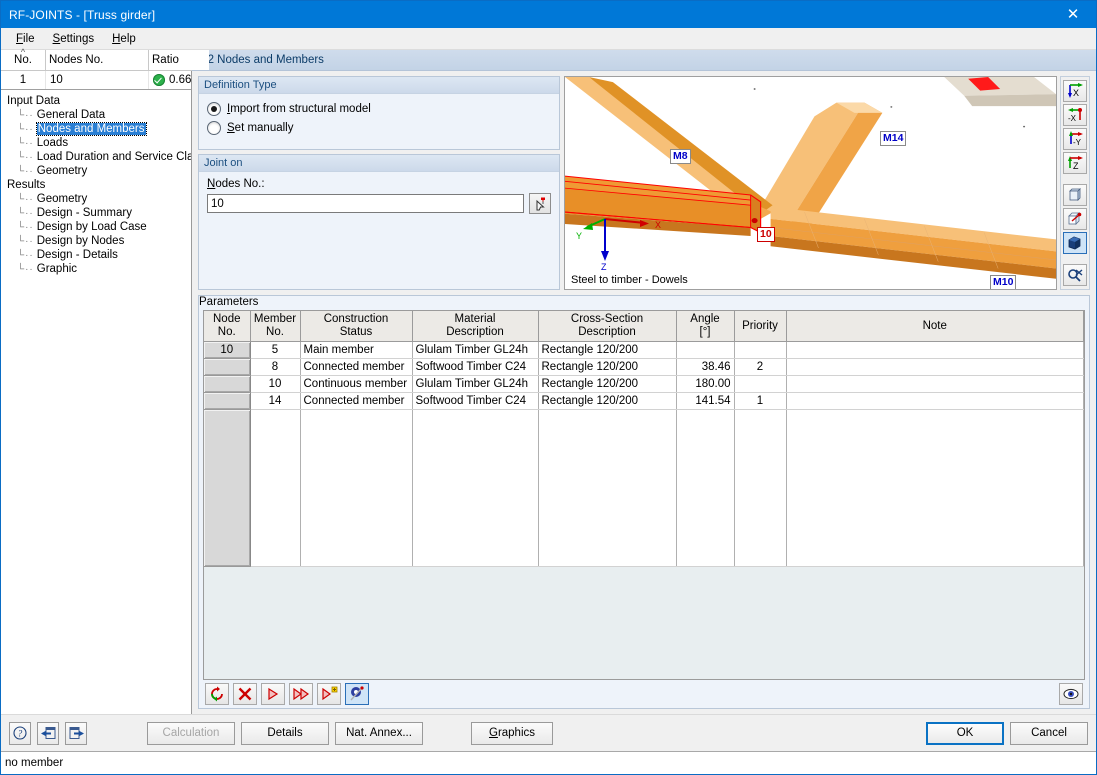 The height and width of the screenshot is (775, 1097). I want to click on tree-item-design-by-load-case: └·· Design by Load Case, so click(99, 227).